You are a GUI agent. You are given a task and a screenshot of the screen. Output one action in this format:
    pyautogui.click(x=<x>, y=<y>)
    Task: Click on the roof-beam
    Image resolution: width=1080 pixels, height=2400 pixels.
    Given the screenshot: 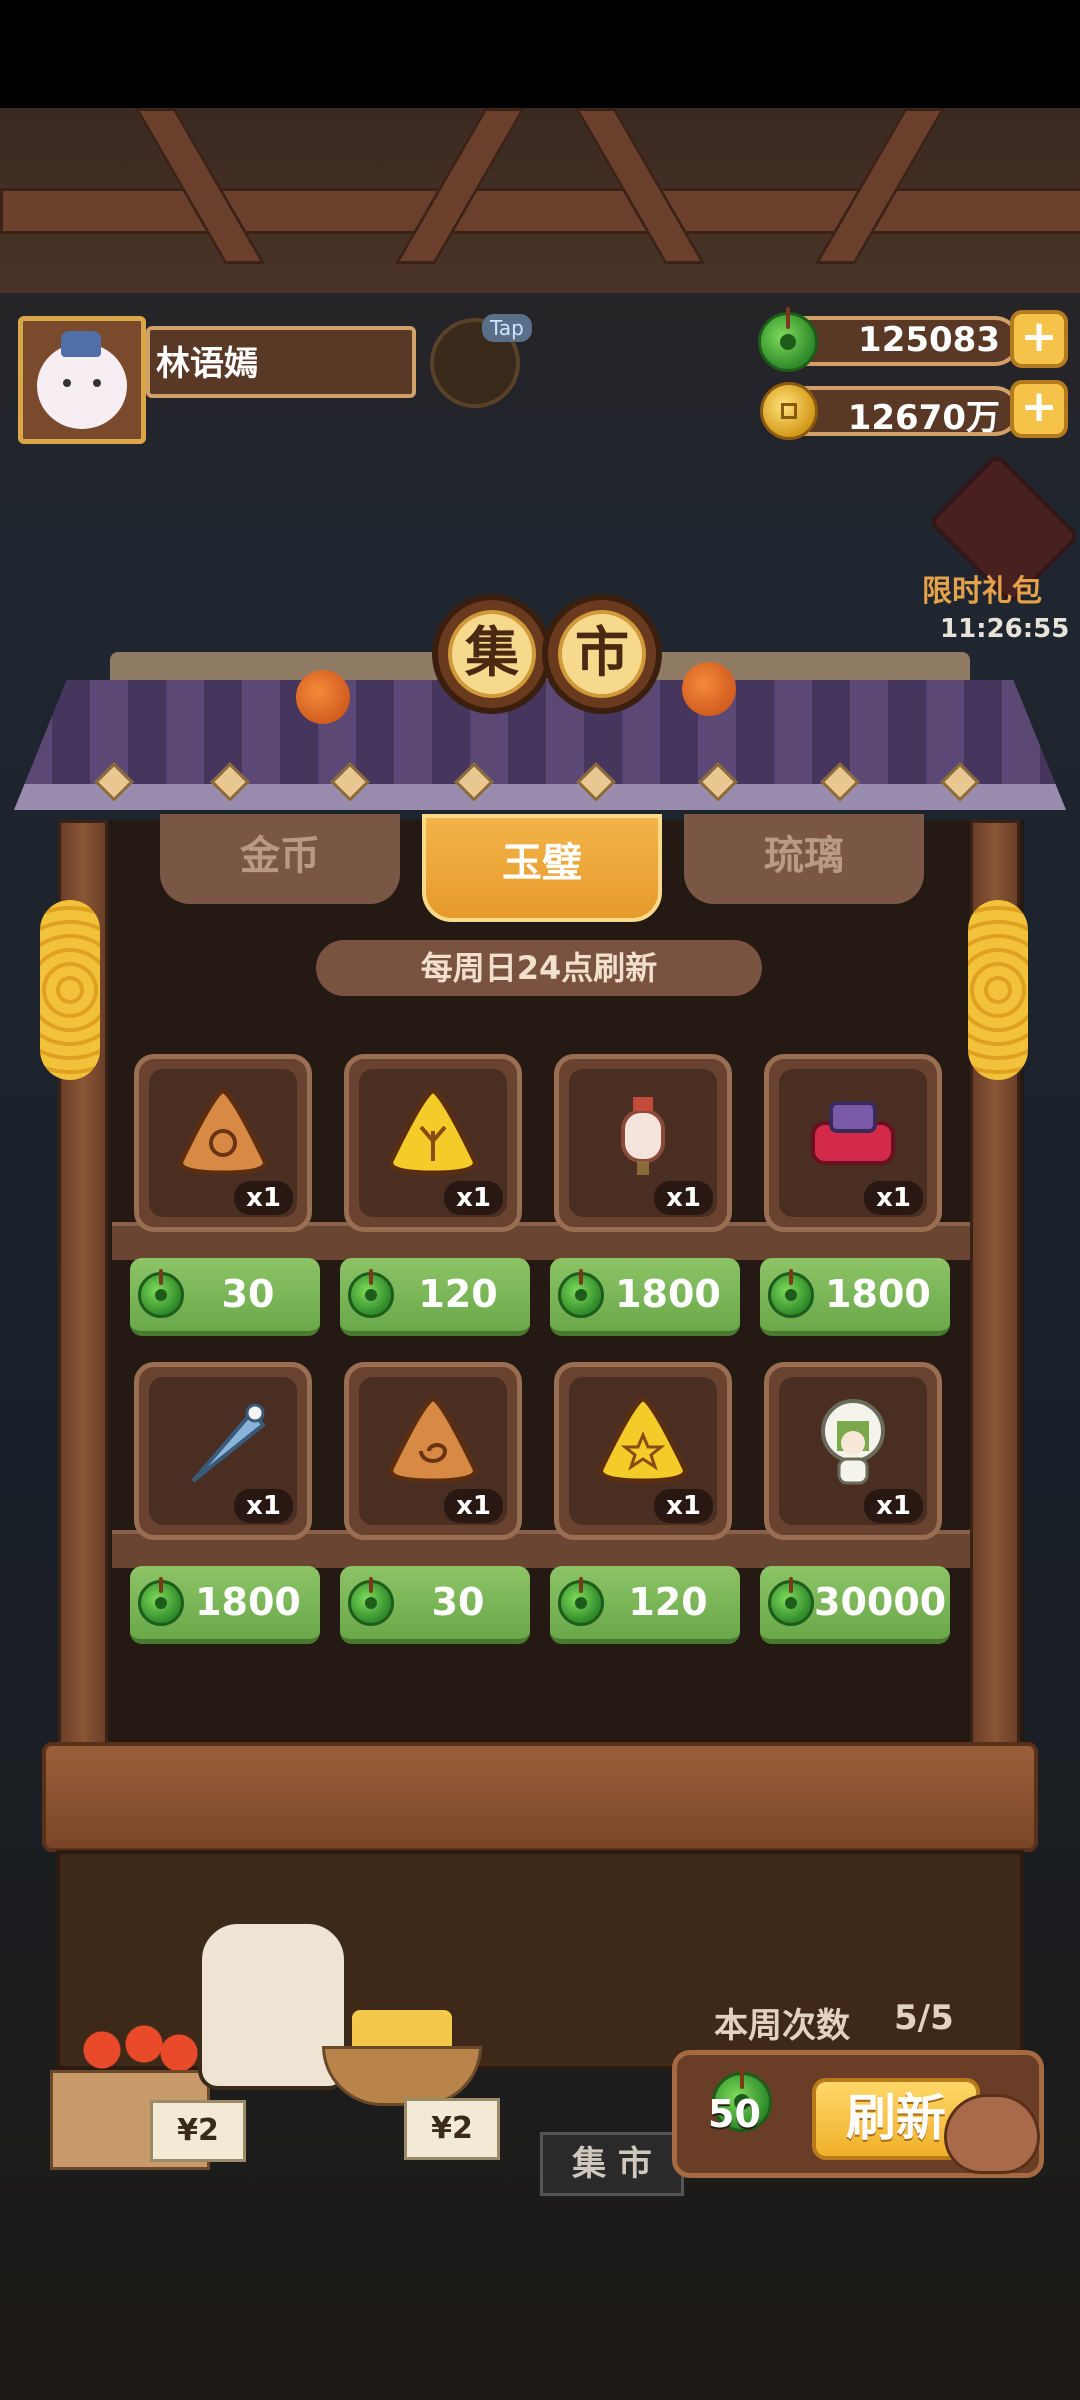 What is the action you would take?
    pyautogui.click(x=540, y=200)
    